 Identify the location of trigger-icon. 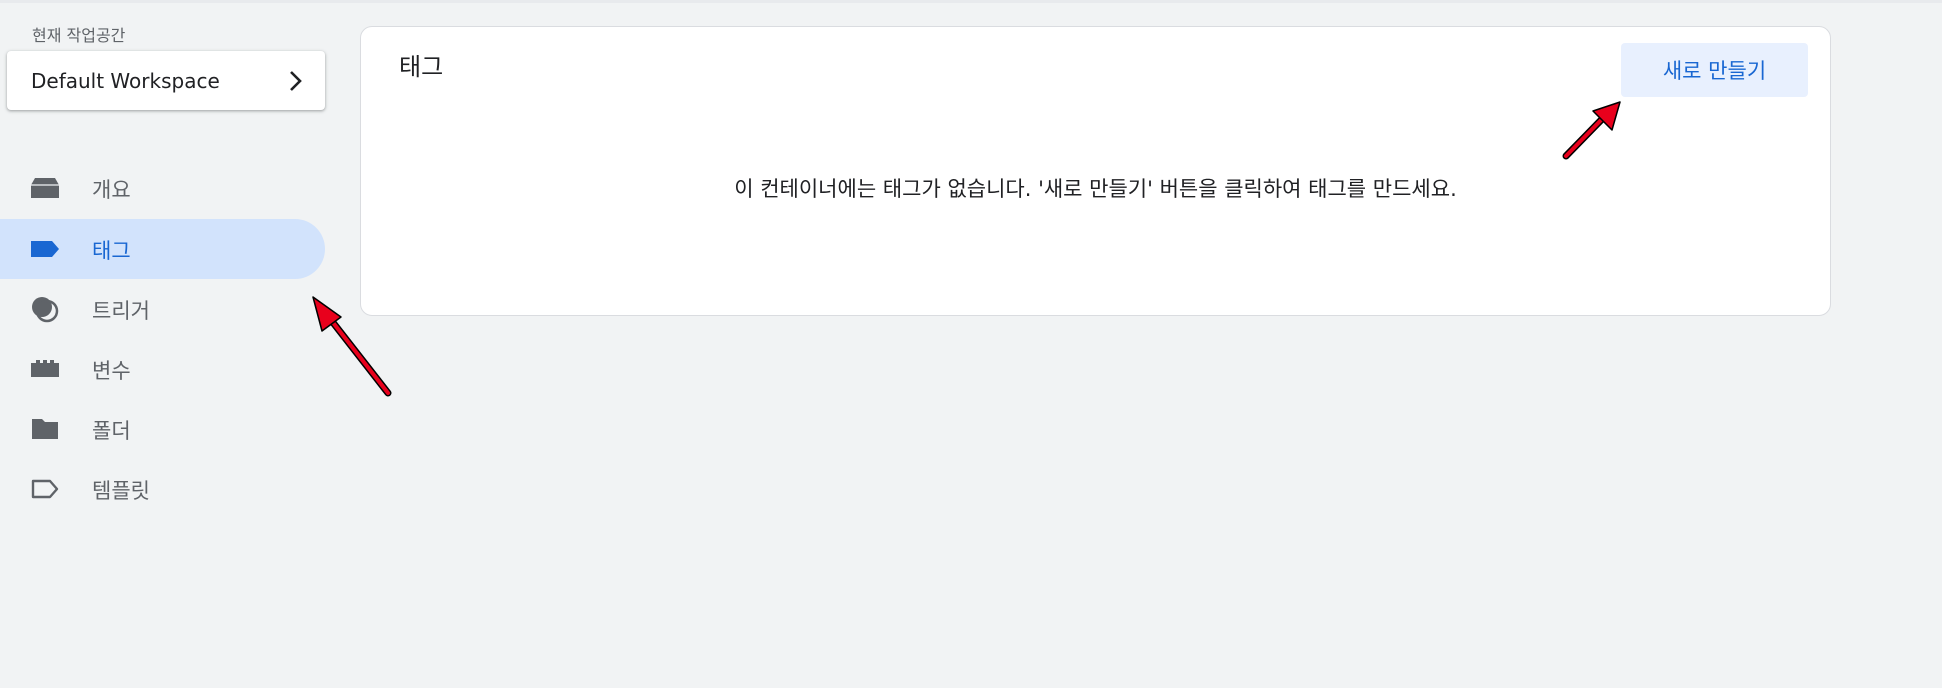
(45, 310).